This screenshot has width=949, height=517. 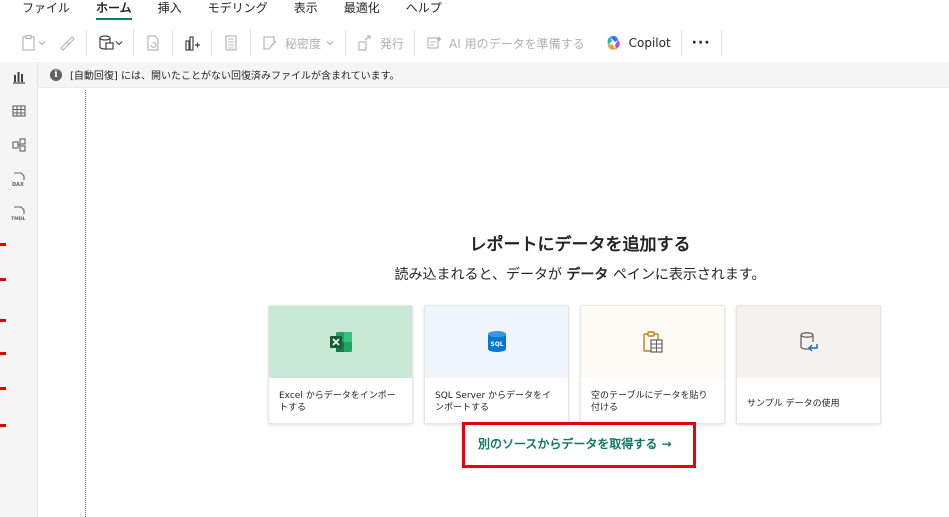 I want to click on excel-icon, so click(x=340, y=342).